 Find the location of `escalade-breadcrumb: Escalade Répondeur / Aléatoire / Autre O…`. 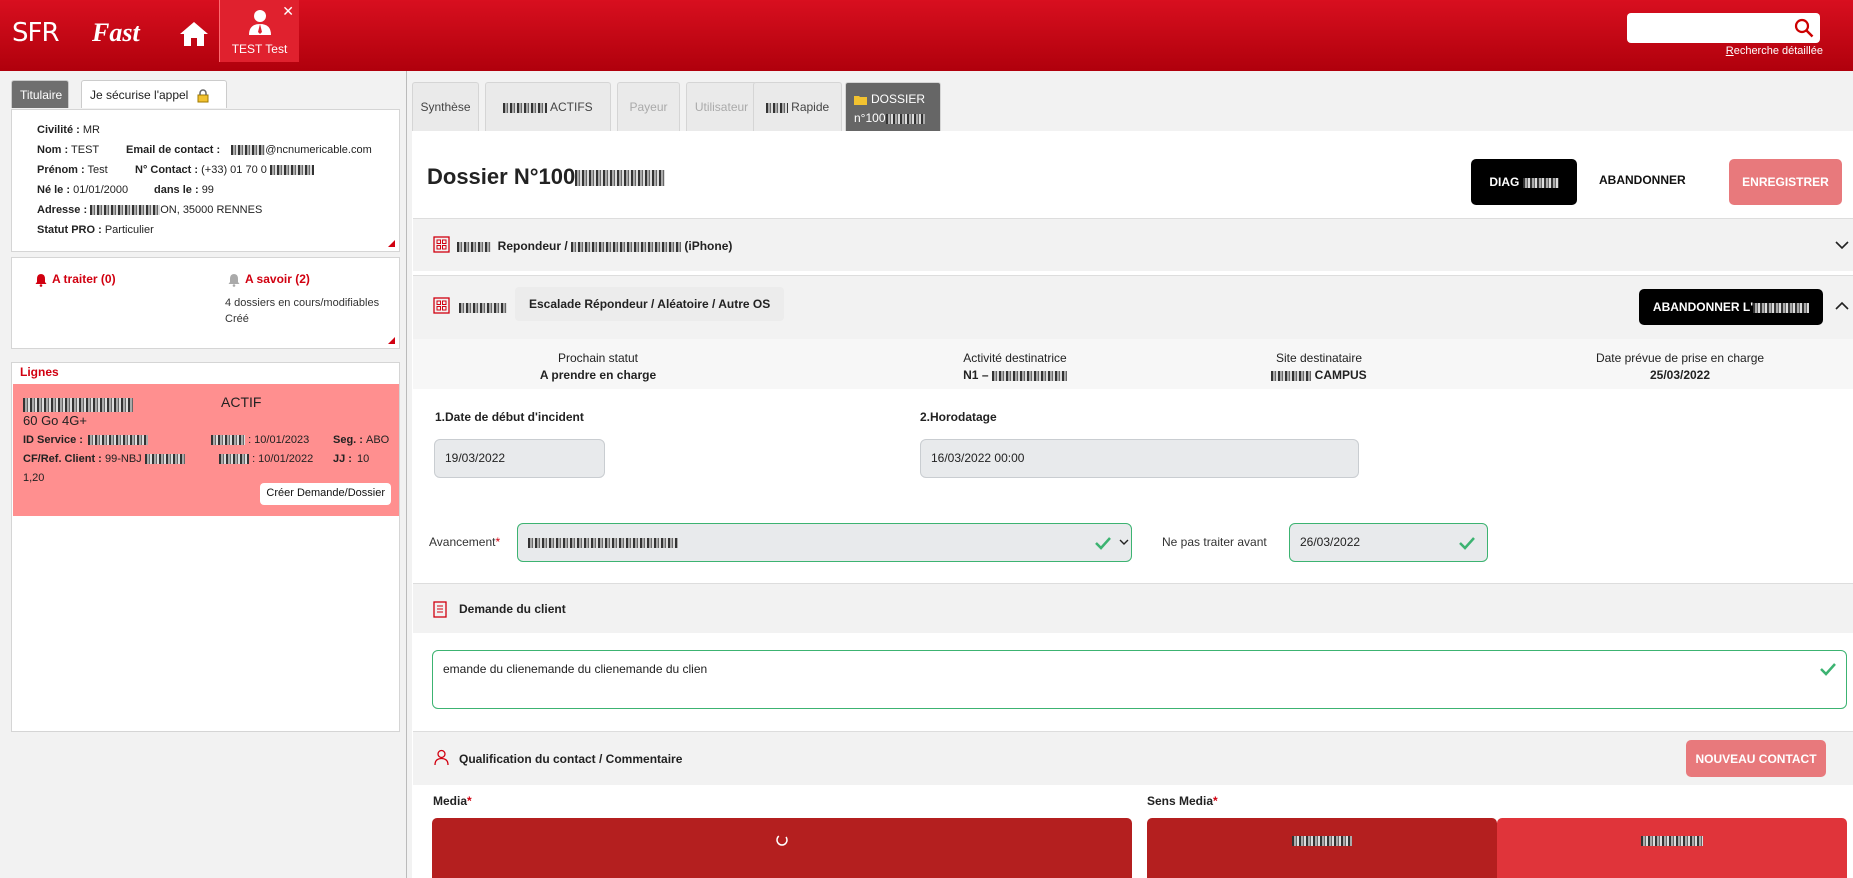

escalade-breadcrumb: Escalade Répondeur / Aléatoire / Autre O… is located at coordinates (650, 304).